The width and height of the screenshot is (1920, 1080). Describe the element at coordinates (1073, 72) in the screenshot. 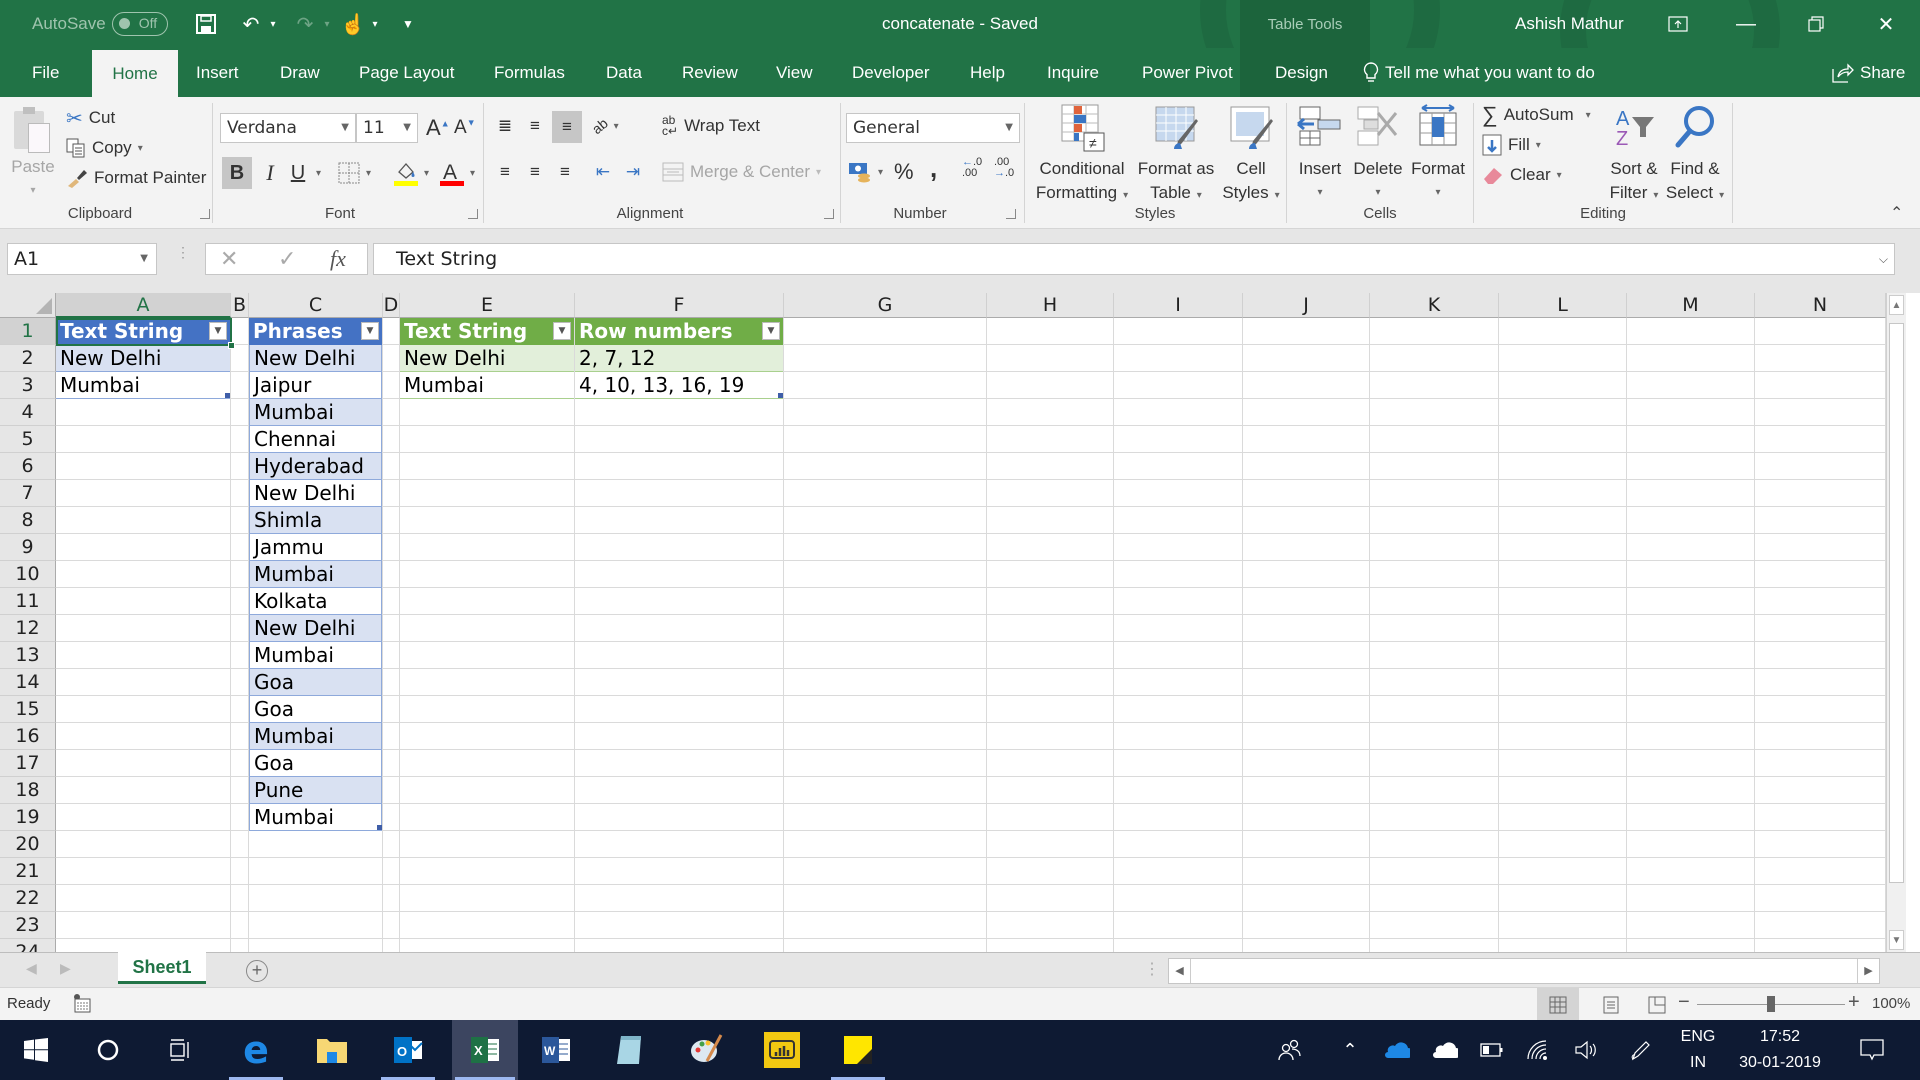

I see `tab-inquire: Inquire` at that location.